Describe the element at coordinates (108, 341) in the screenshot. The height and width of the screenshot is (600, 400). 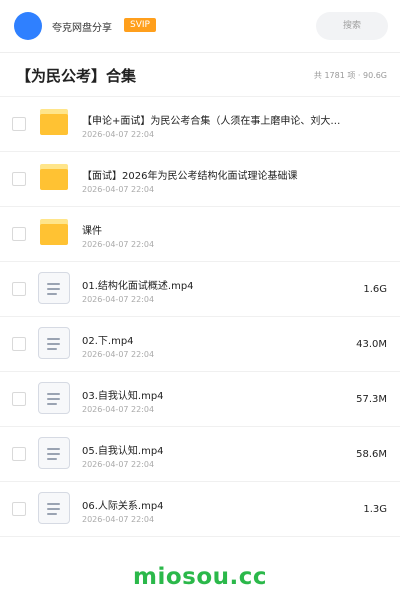
I see `item-name: 02.下.mp4` at that location.